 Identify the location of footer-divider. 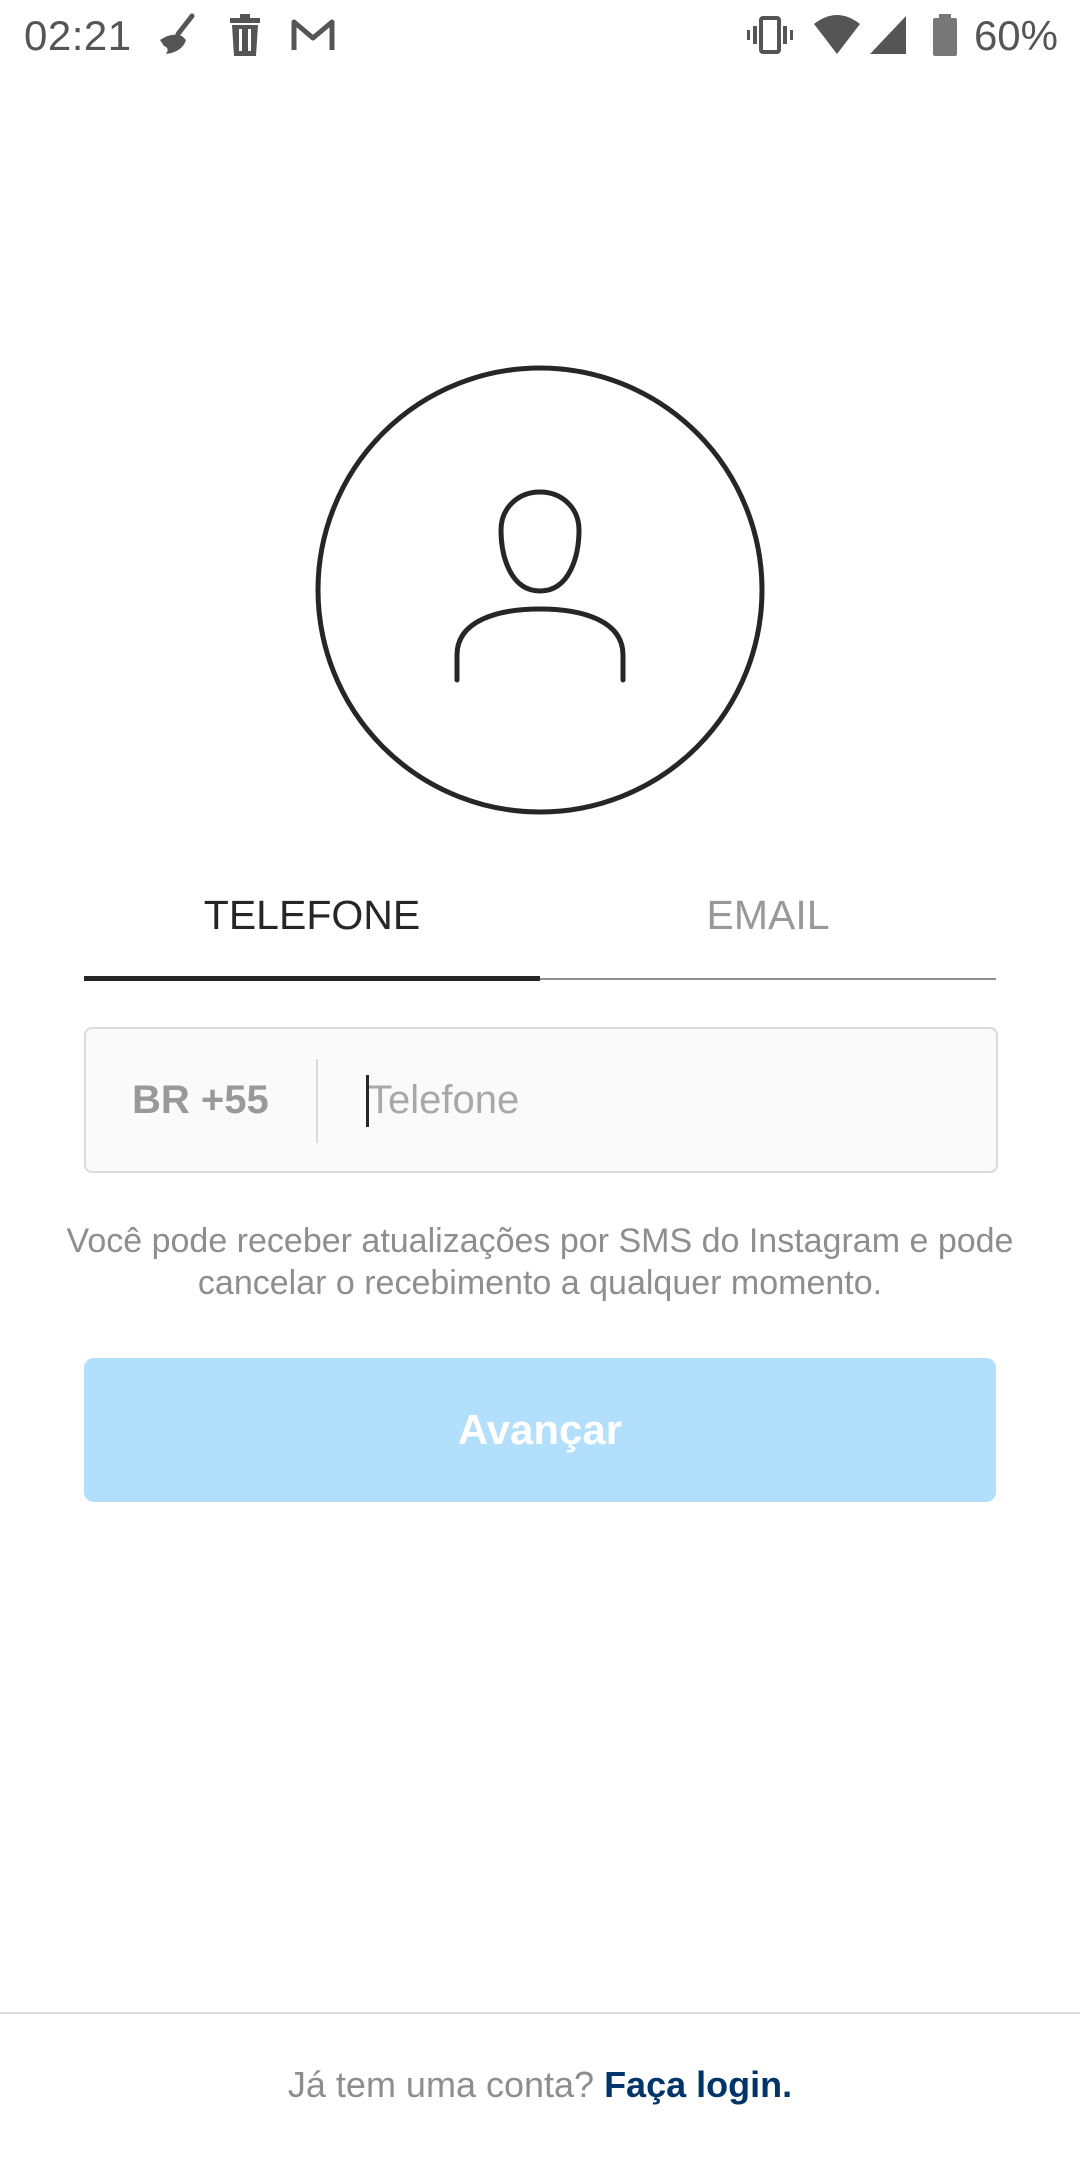
(540, 2013).